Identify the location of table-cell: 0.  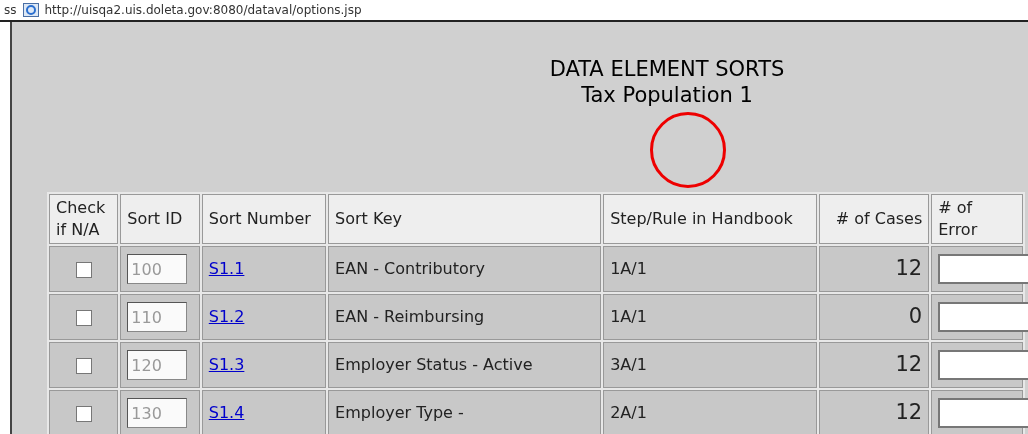
(874, 317).